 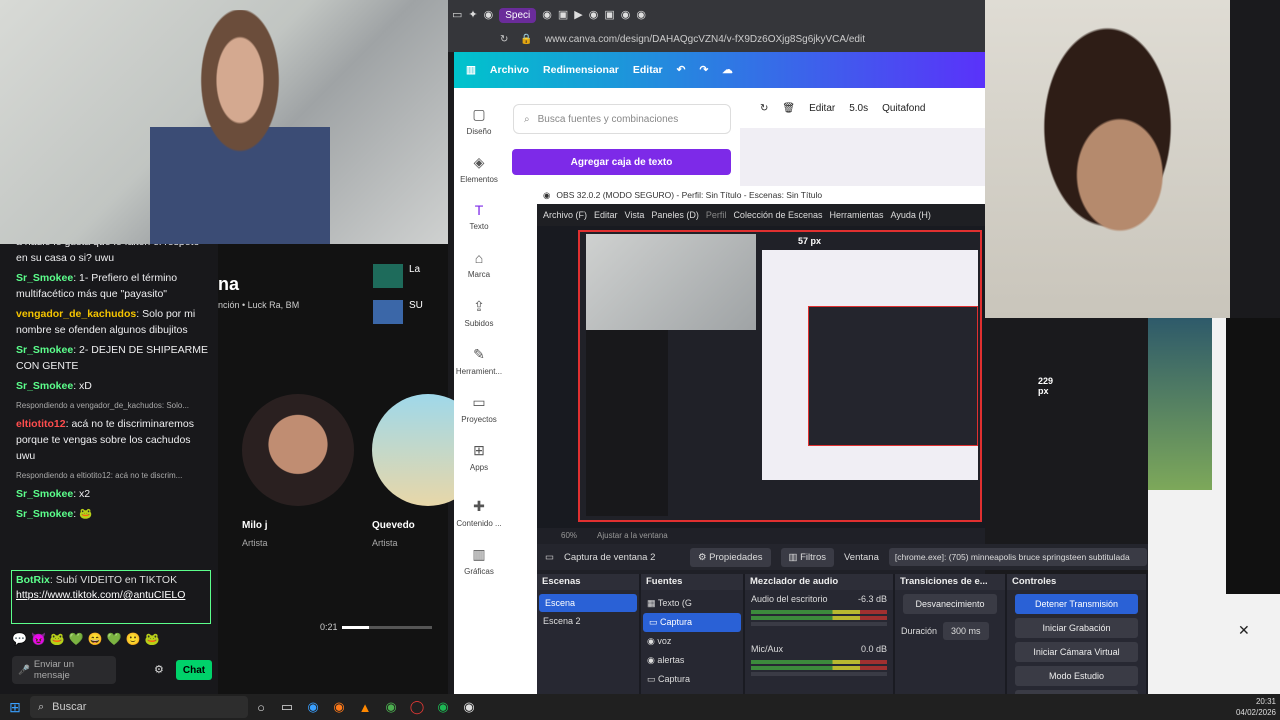 I want to click on menu-scene-collection: Colección de Escenas, so click(x=777, y=215).